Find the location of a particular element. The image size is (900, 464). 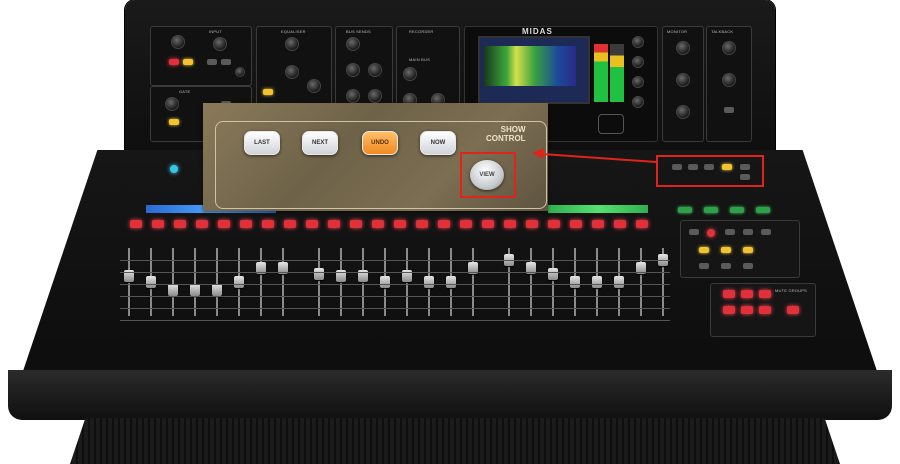

show-control-title: SHOW CONTROL is located at coordinates (506, 134).